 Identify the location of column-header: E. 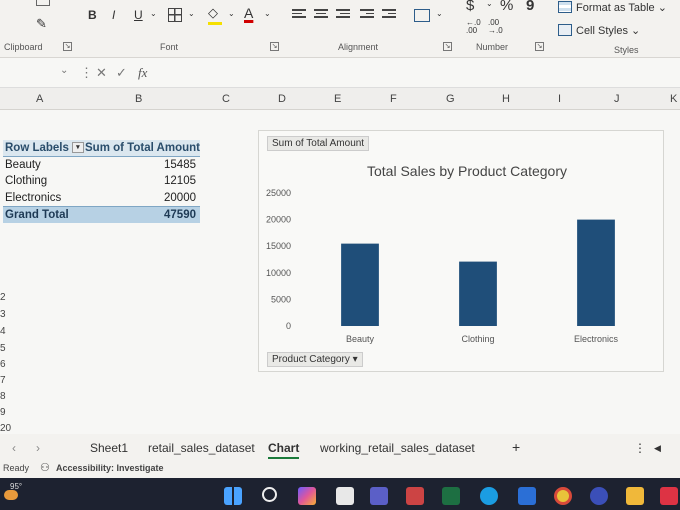
(337, 99).